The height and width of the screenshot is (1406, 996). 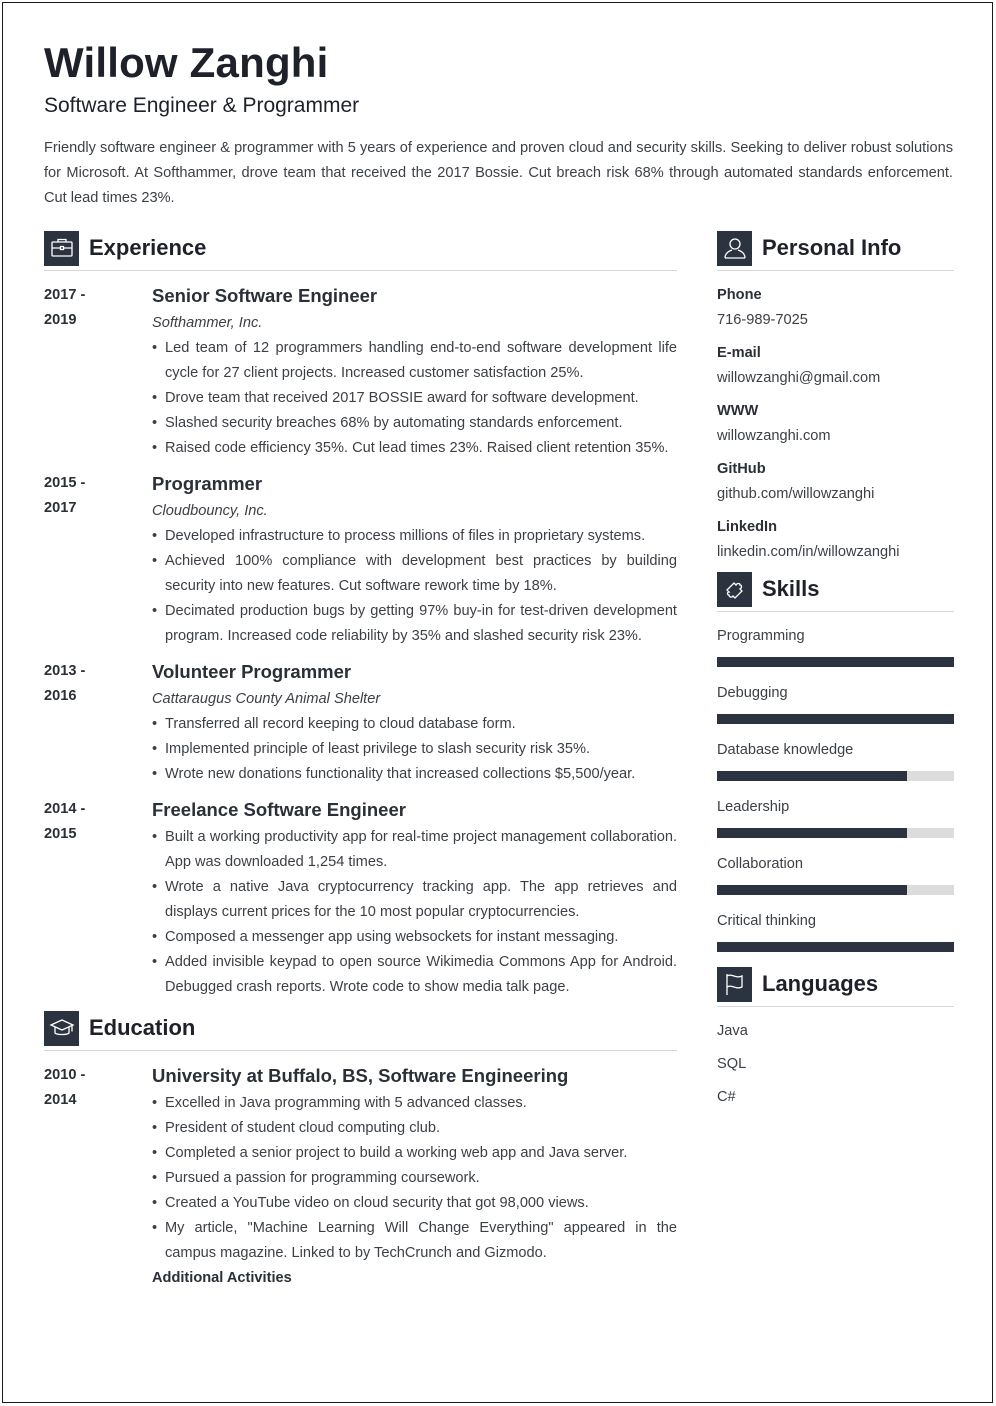 What do you see at coordinates (747, 527) in the screenshot?
I see `linkedin-label: LinkedIn` at bounding box center [747, 527].